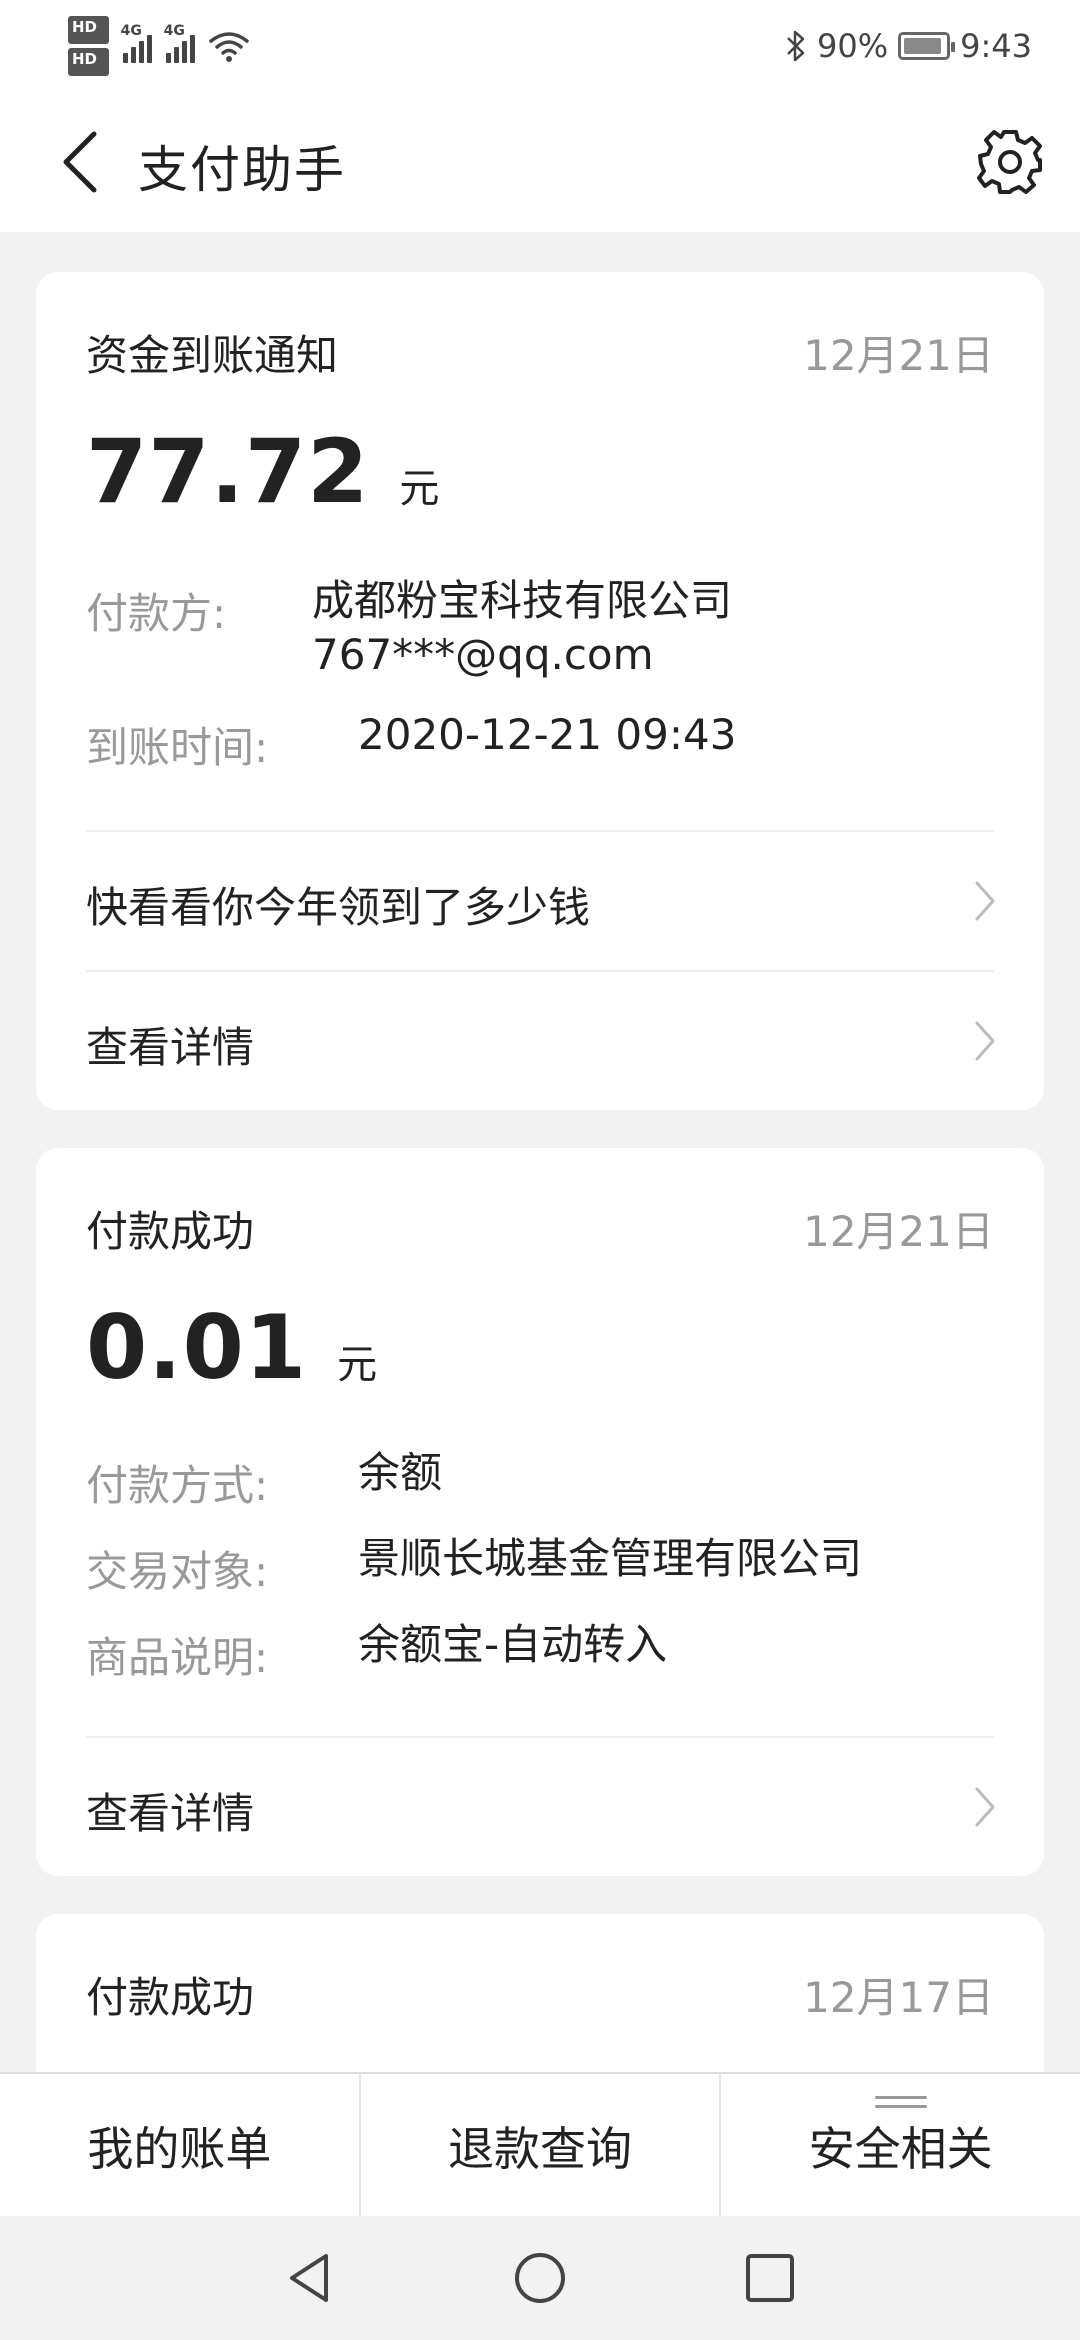 This screenshot has height=2340, width=1080. I want to click on chevron-left-icon, so click(80, 162).